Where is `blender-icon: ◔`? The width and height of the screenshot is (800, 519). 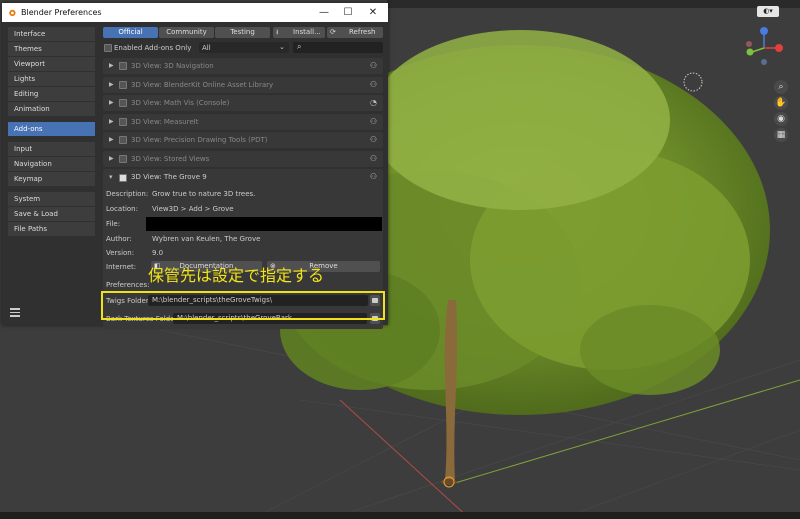
blender-icon: ◔ is located at coordinates (373, 102).